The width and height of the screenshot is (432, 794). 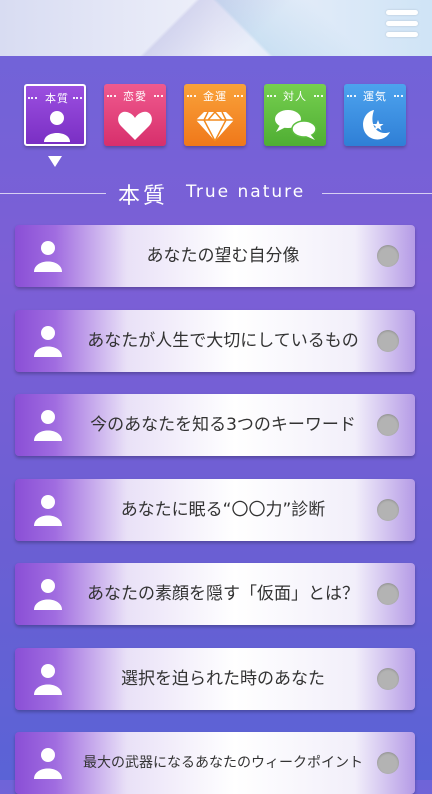 I want to click on list-item-label: あなたの素顔を隠す「仮面」とは？, so click(x=223, y=594).